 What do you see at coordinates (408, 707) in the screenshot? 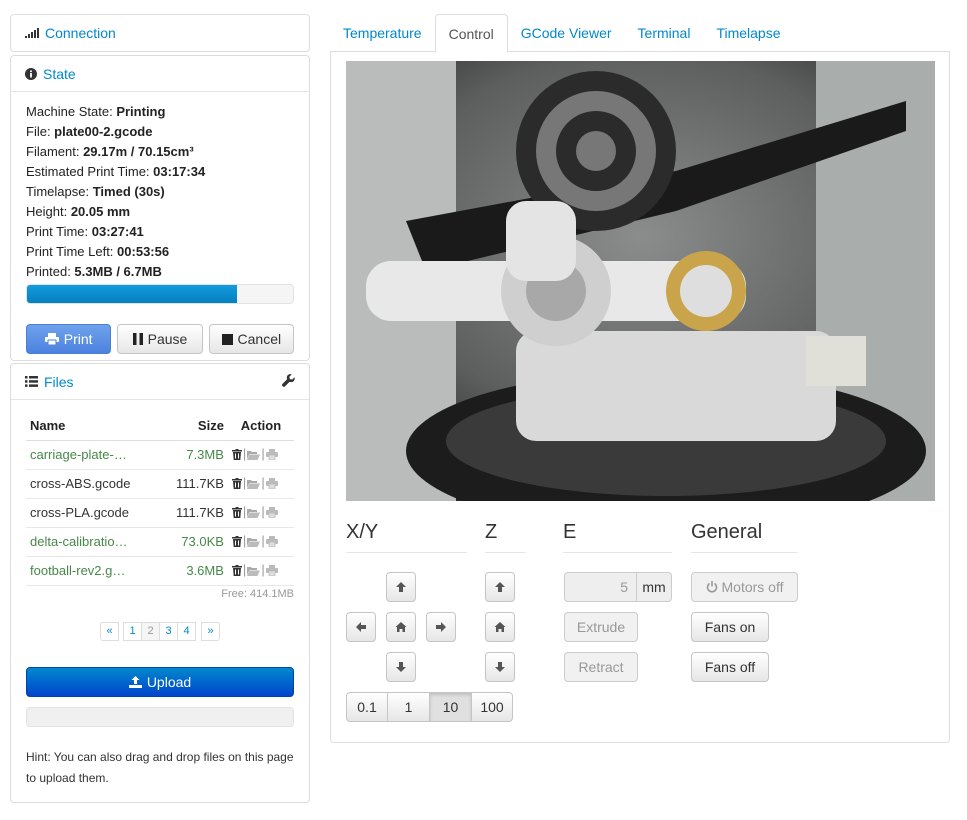
I see `step-1-button: 1` at bounding box center [408, 707].